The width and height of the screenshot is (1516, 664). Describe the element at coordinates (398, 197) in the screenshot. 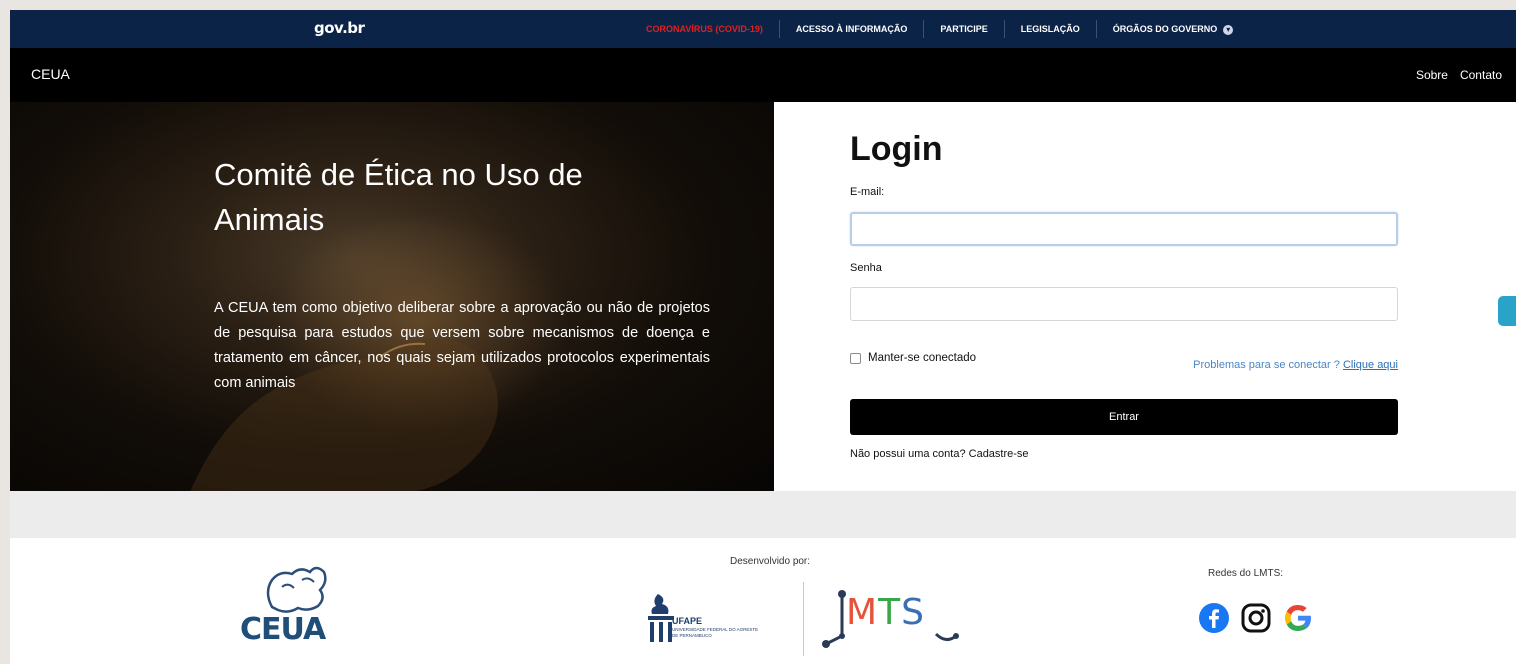

I see `hero-title: Comitê de Ética no Uso de Animais` at that location.